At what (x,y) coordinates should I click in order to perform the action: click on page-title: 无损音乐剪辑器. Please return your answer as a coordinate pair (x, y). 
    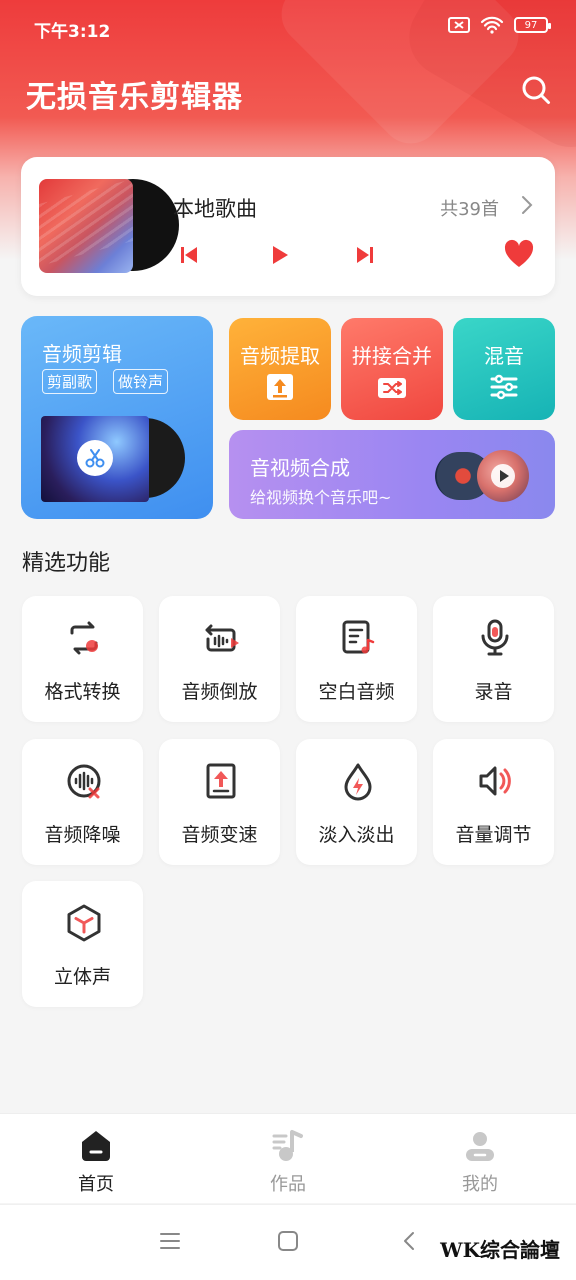
    Looking at the image, I should click on (134, 97).